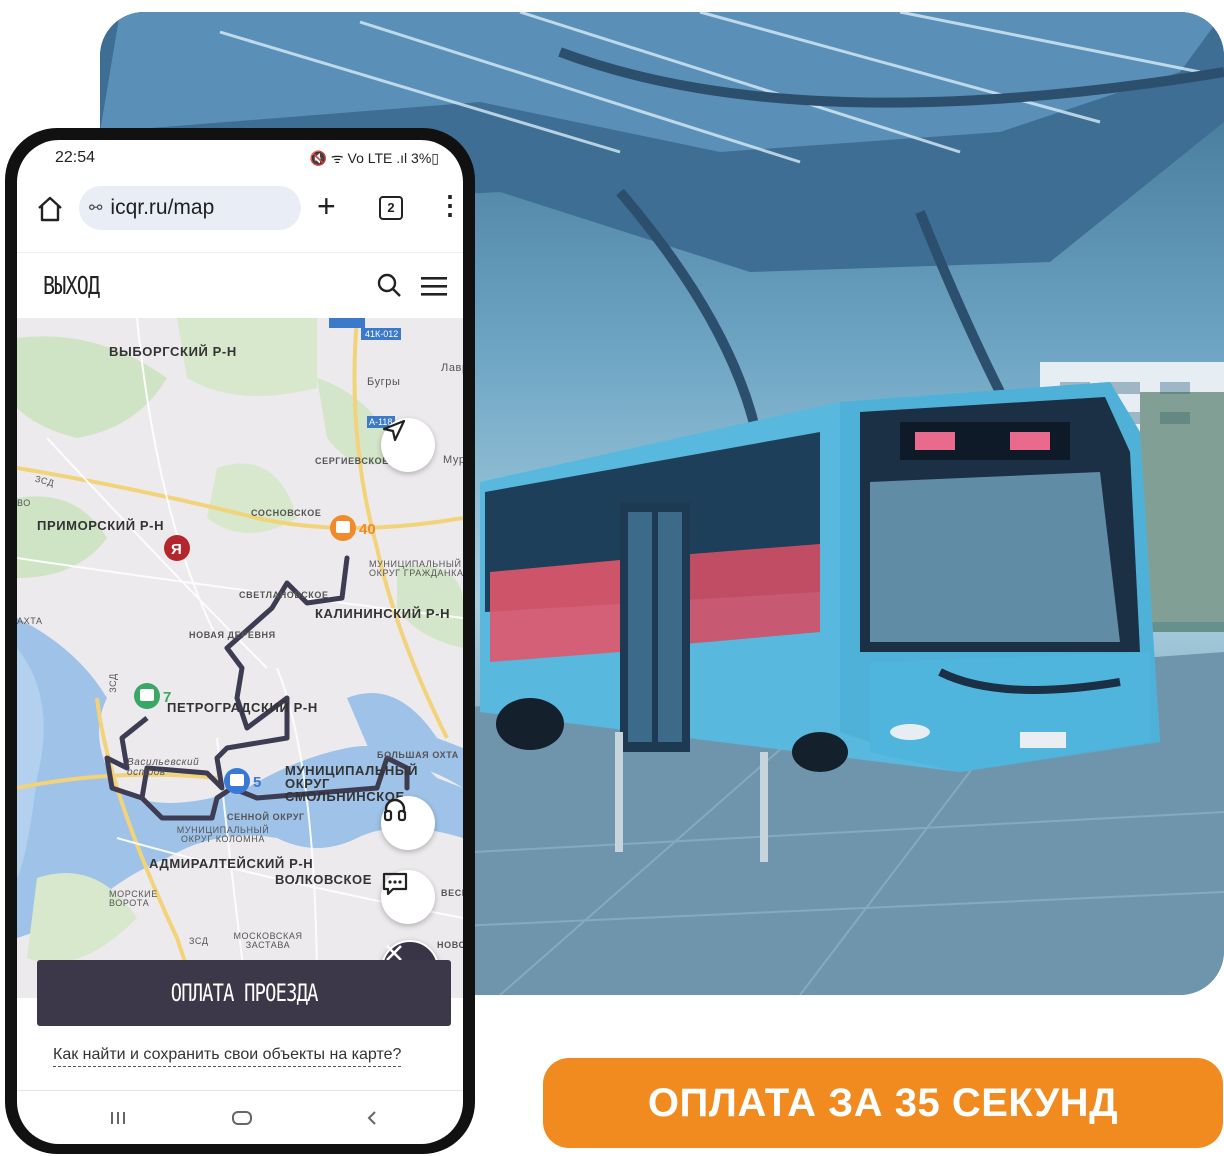 This screenshot has width=1224, height=1156. Describe the element at coordinates (452, 368) in the screenshot. I see `place-label: Лавр` at that location.